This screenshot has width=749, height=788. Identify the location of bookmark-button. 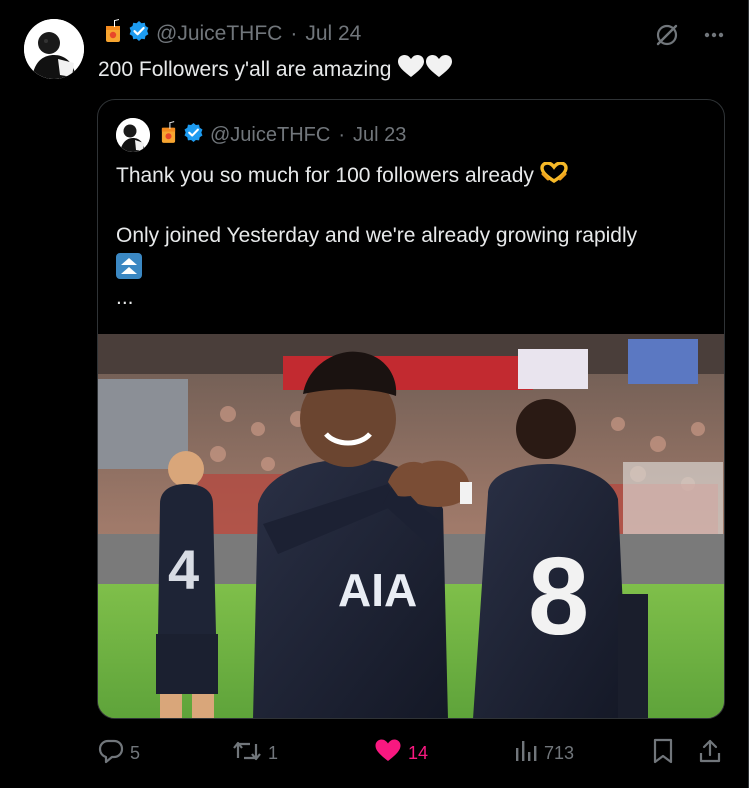
(663, 753).